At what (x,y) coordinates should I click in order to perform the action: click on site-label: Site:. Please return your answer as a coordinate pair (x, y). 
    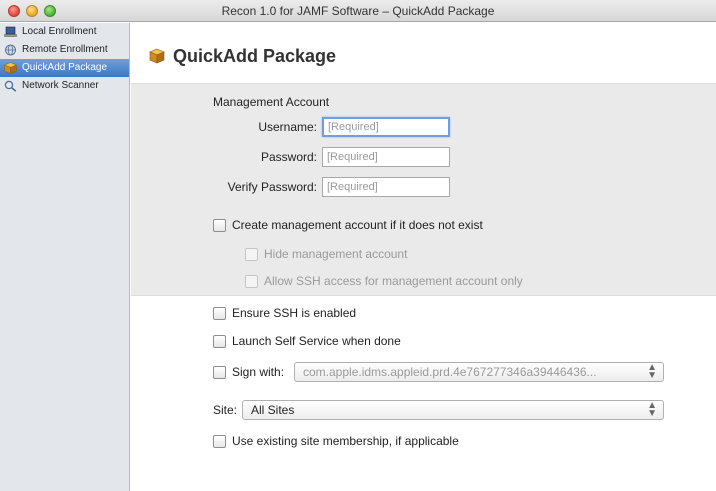
    Looking at the image, I should click on (224, 410).